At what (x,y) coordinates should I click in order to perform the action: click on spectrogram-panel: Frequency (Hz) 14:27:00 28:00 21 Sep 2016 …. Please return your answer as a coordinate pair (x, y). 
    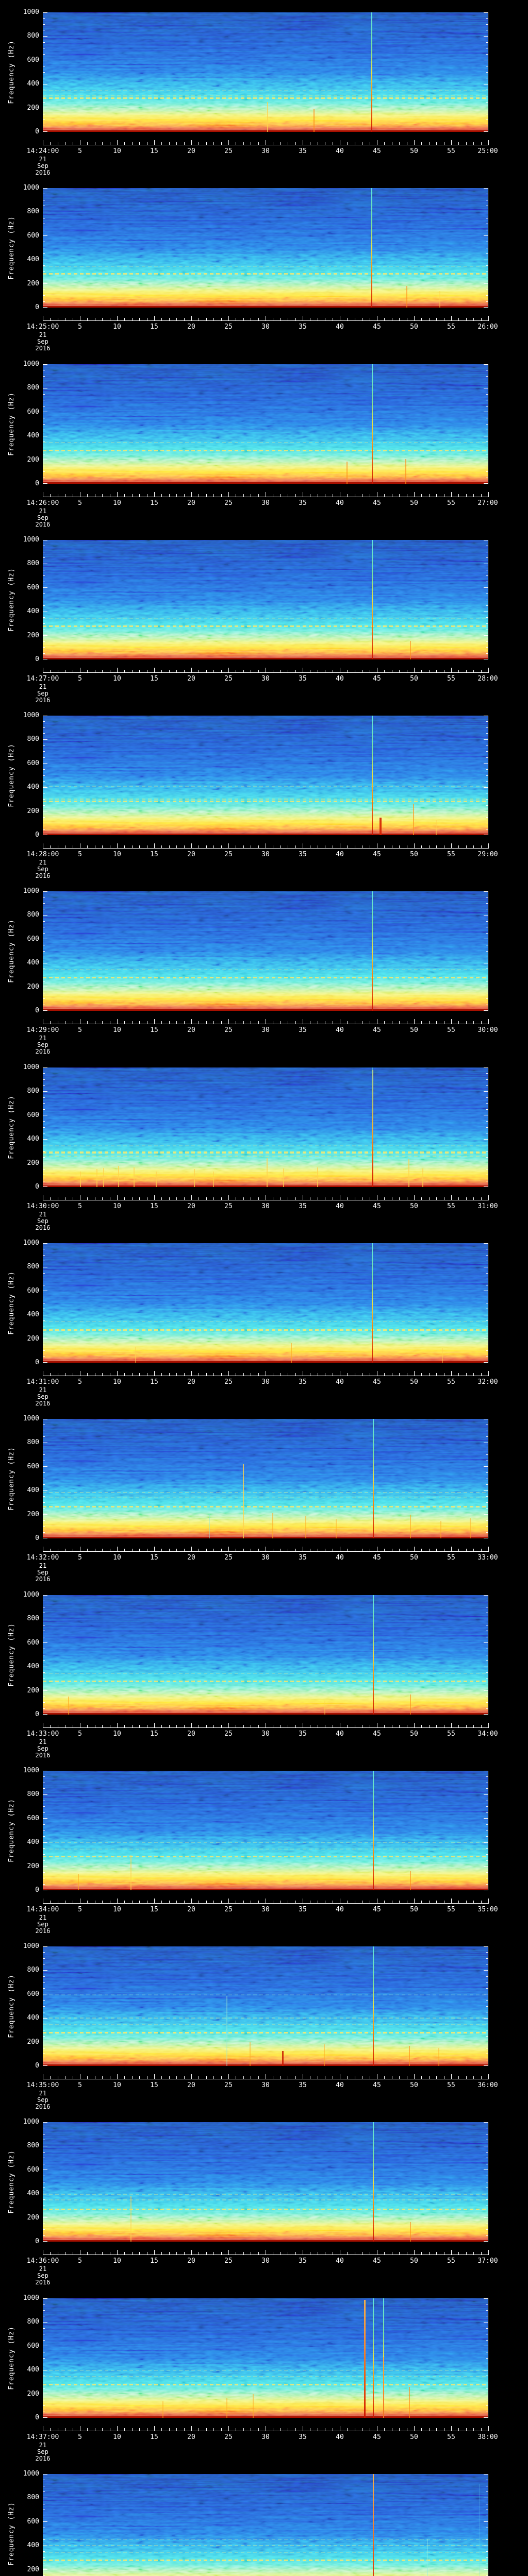
    Looking at the image, I should click on (264, 616).